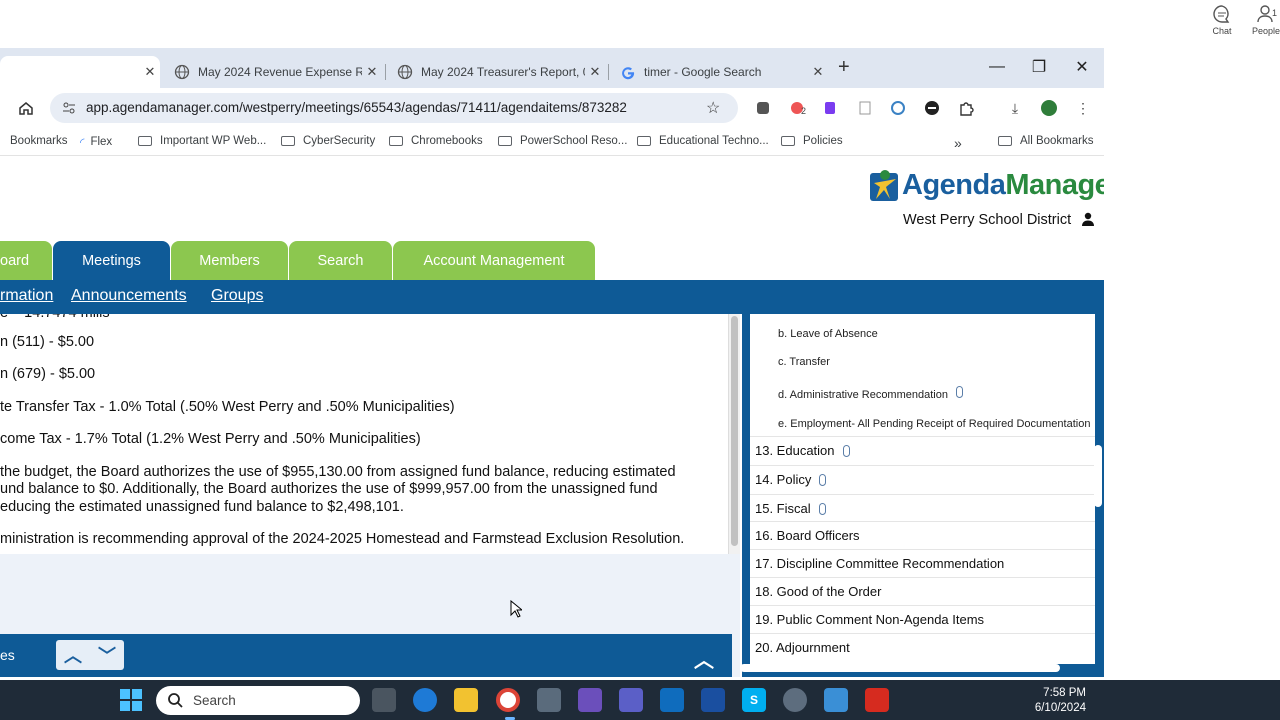  I want to click on agenda-subitem: c. Transfer, so click(804, 362).